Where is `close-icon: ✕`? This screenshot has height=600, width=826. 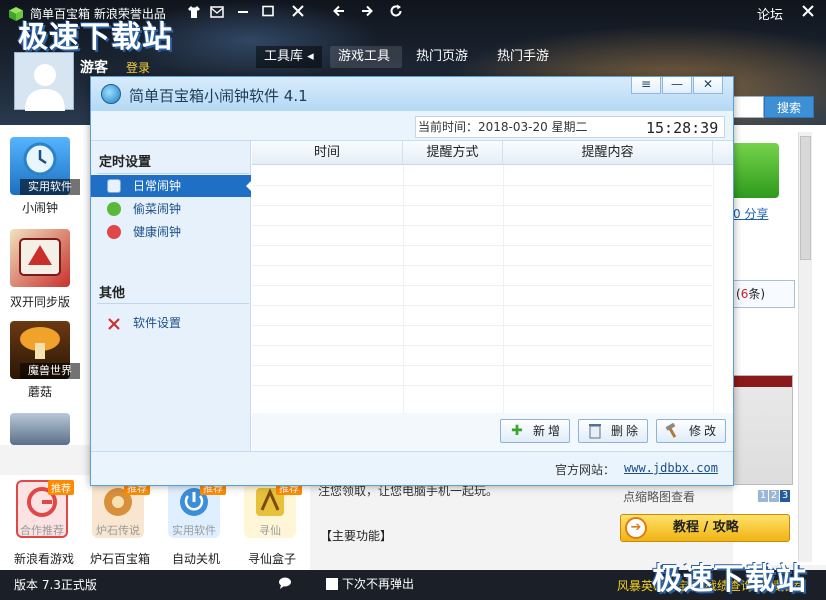 close-icon: ✕ is located at coordinates (708, 85).